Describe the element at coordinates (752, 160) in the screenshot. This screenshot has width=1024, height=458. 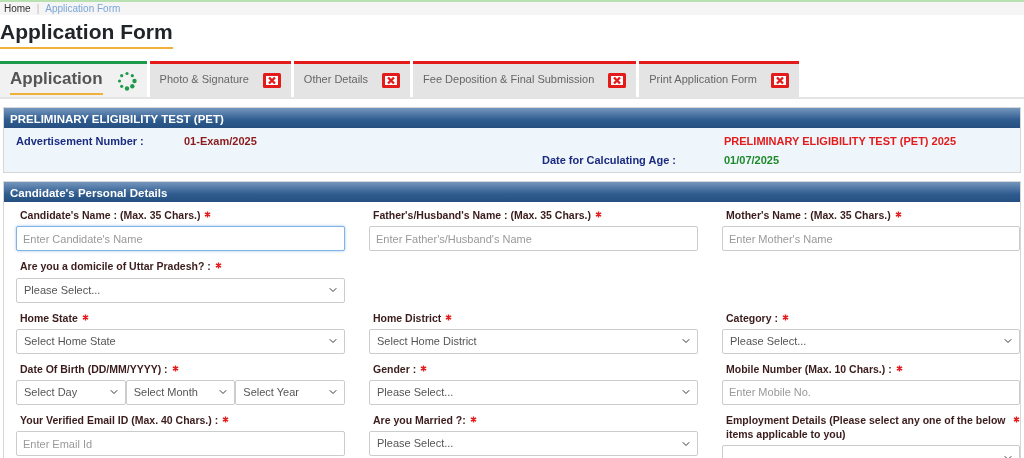
I see `field-value: 01/07/2025` at that location.